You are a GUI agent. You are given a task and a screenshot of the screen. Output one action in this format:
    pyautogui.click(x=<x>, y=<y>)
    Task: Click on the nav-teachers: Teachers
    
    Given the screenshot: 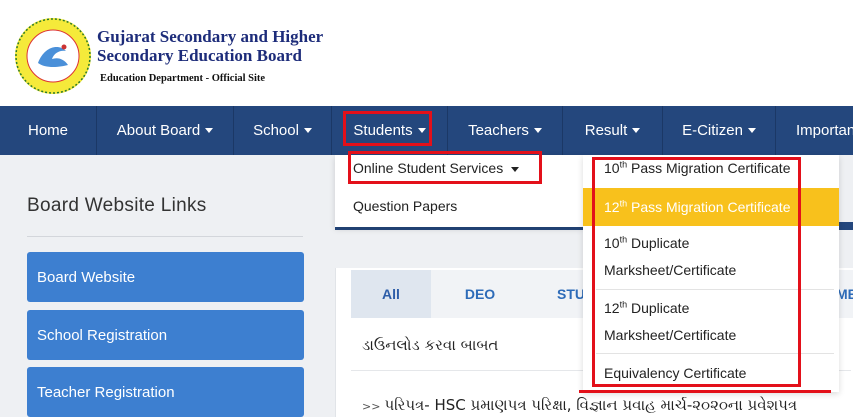 What is the action you would take?
    pyautogui.click(x=505, y=130)
    